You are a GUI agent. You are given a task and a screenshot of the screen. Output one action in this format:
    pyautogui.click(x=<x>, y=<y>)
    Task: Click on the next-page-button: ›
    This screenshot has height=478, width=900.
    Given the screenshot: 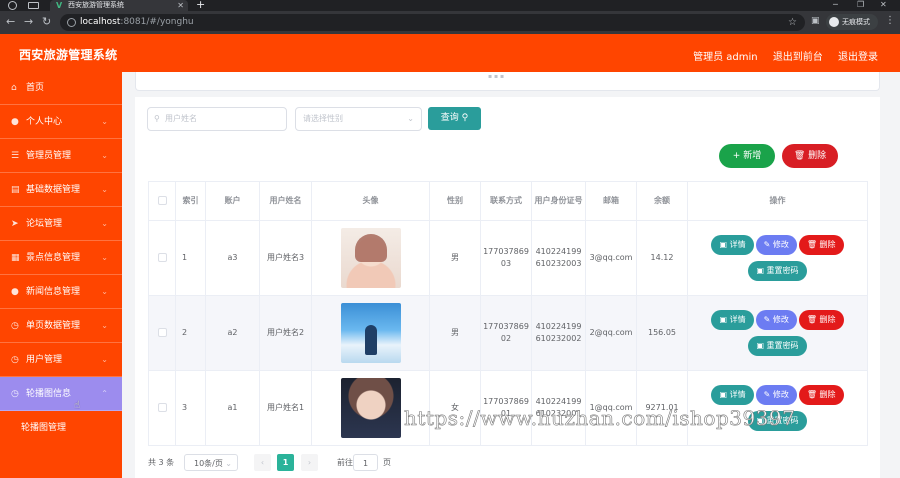 What is the action you would take?
    pyautogui.click(x=309, y=462)
    